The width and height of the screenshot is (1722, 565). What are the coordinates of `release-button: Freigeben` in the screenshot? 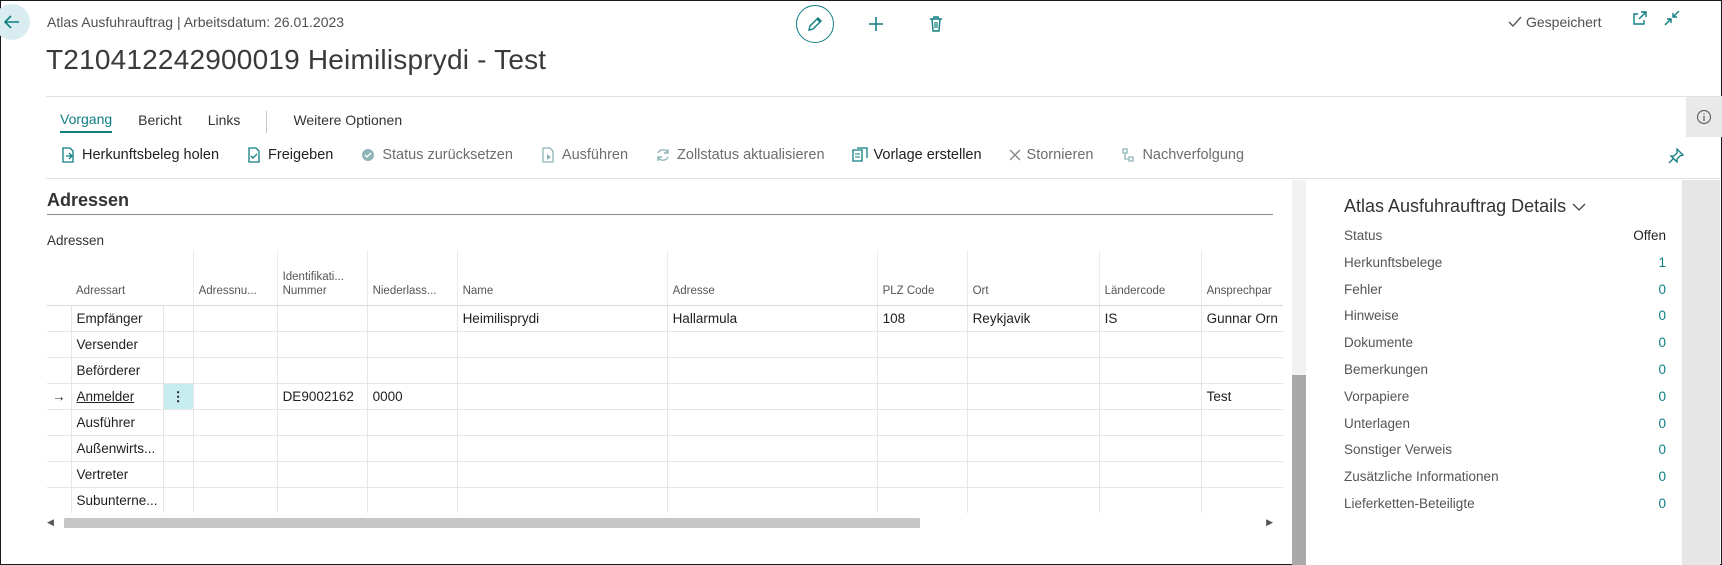 It's located at (289, 155).